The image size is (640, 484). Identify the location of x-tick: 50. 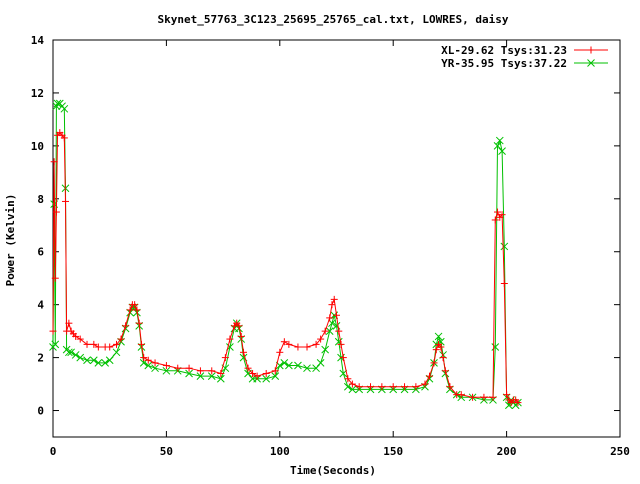
(166, 249).